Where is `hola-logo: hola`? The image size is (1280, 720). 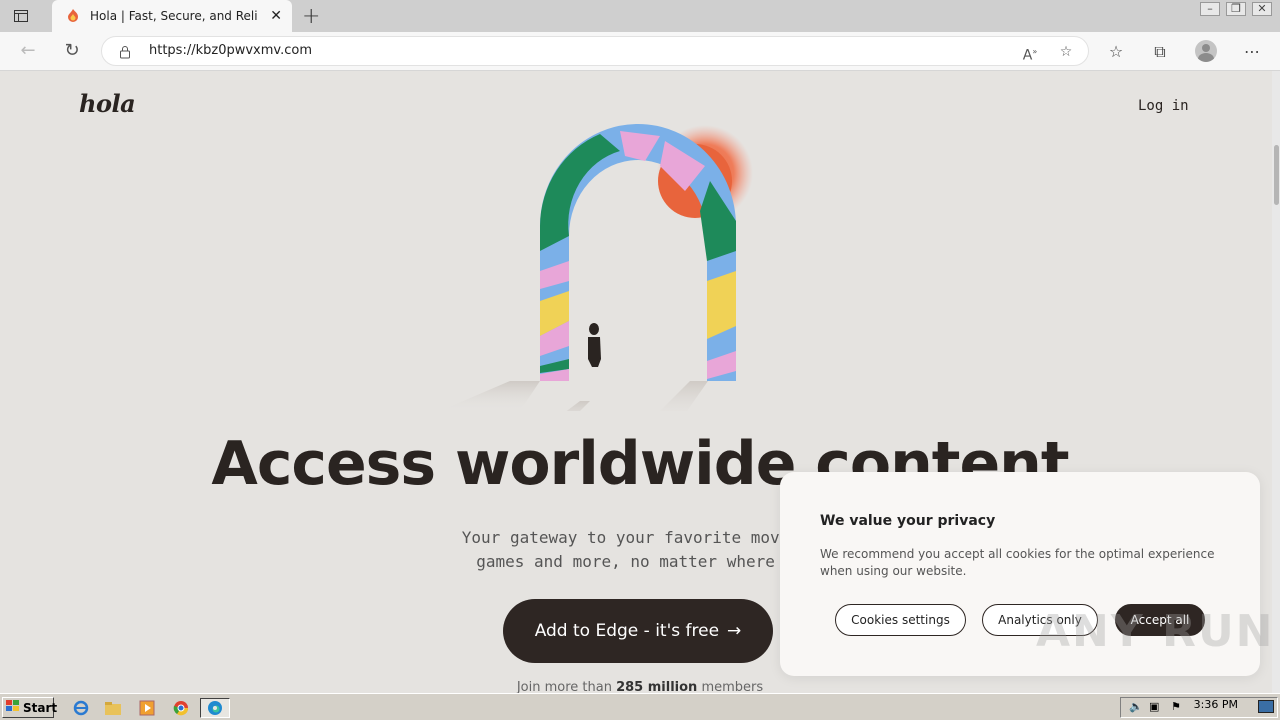 hola-logo: hola is located at coordinates (107, 103).